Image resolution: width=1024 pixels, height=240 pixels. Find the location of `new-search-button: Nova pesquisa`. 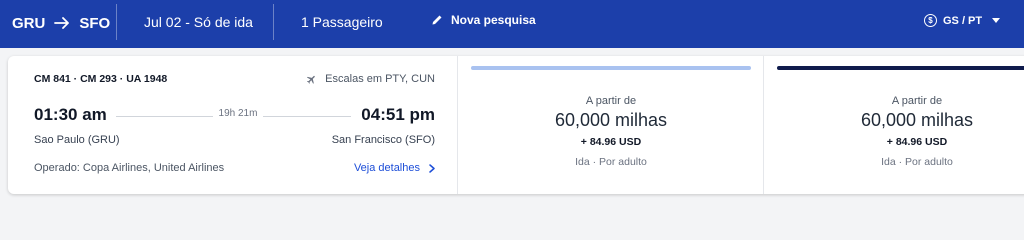

new-search-button: Nova pesquisa is located at coordinates (483, 20).